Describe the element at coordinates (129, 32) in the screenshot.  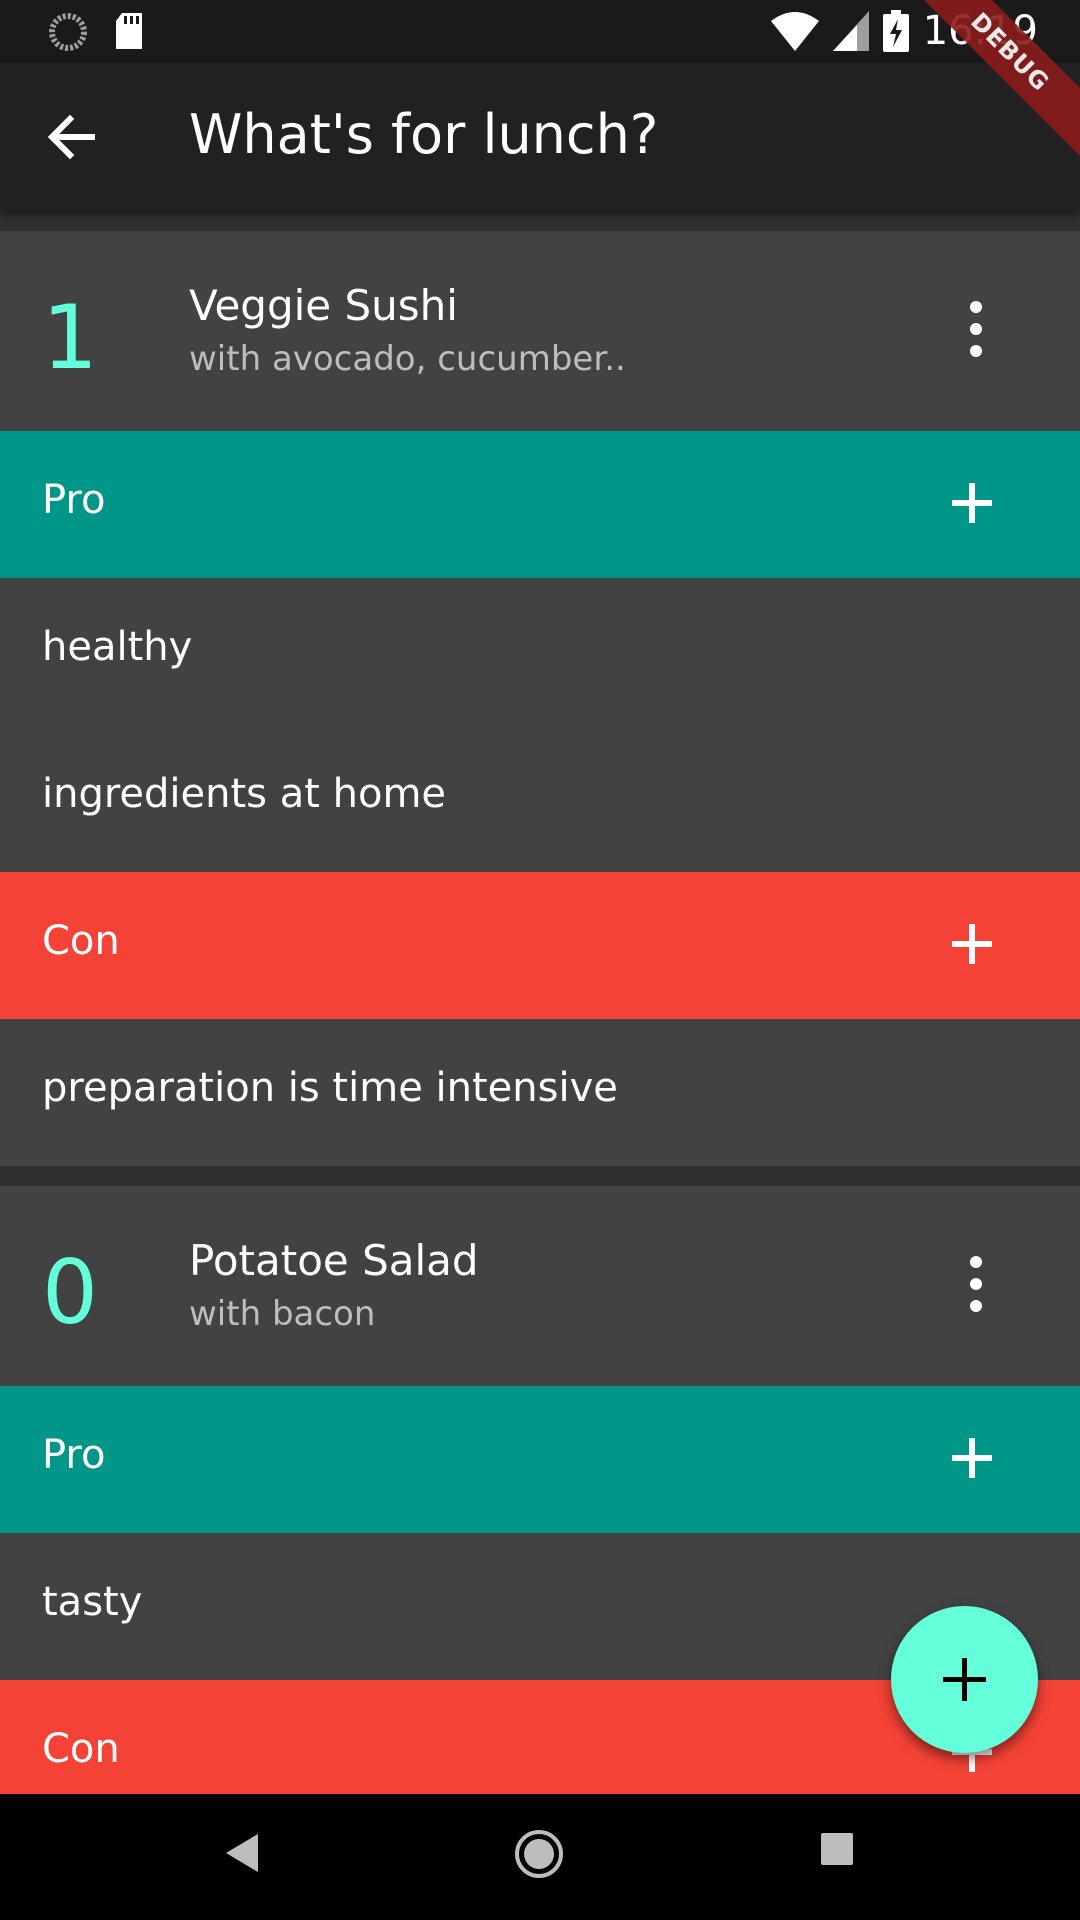
I see `sd-card-icon` at that location.